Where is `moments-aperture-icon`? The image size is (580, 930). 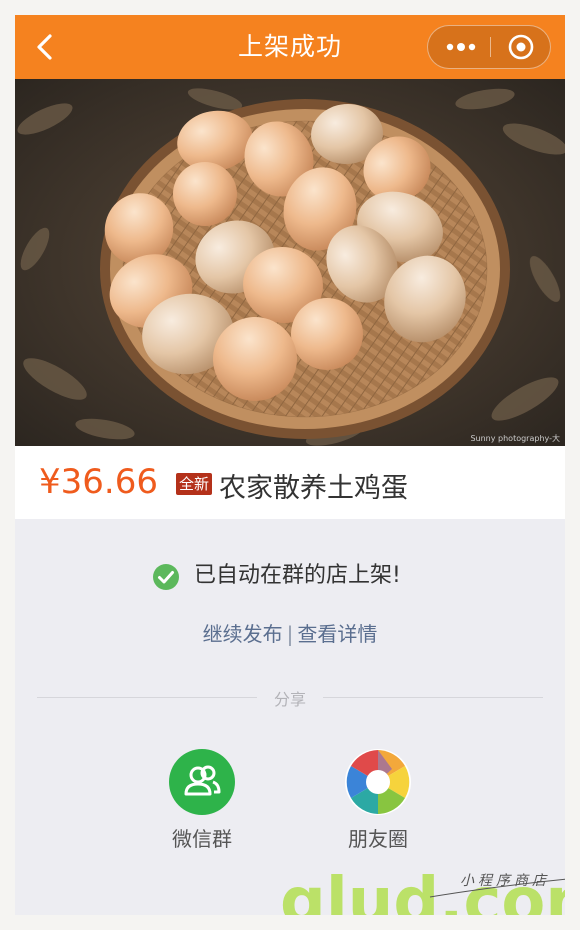
moments-aperture-icon is located at coordinates (378, 782).